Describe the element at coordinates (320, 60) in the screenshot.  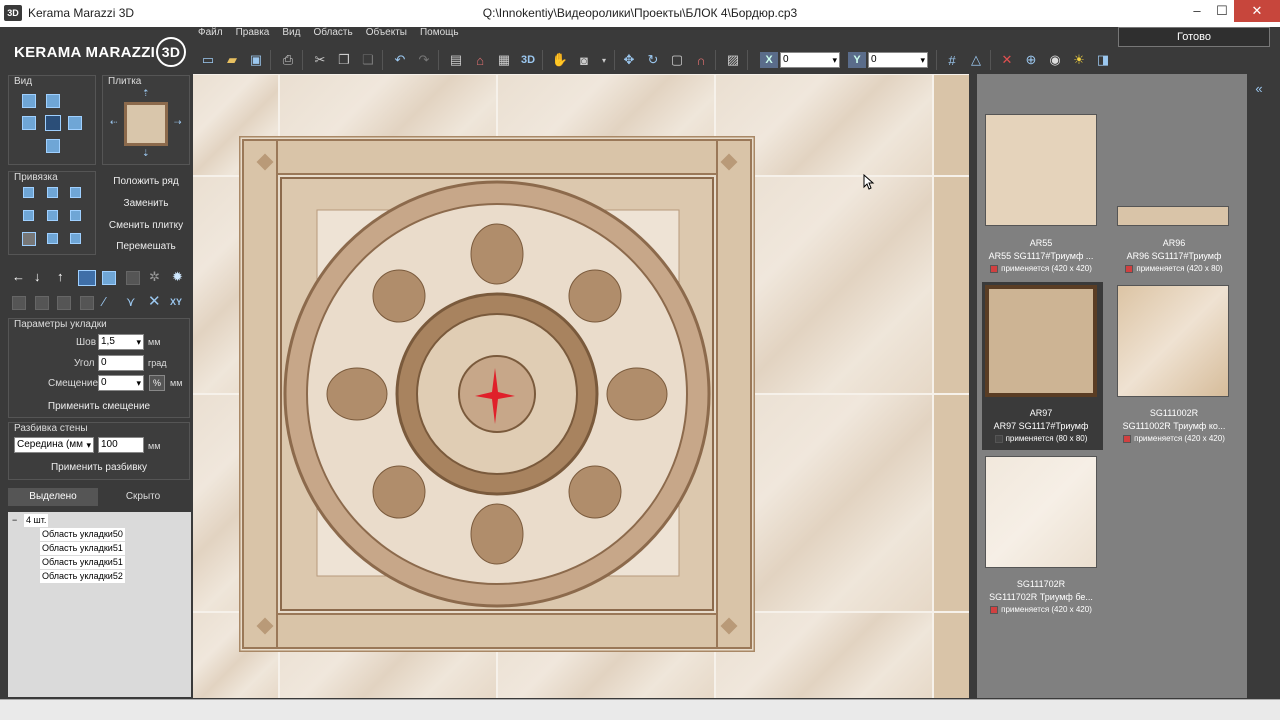
I see `cut-icon: ✂` at that location.